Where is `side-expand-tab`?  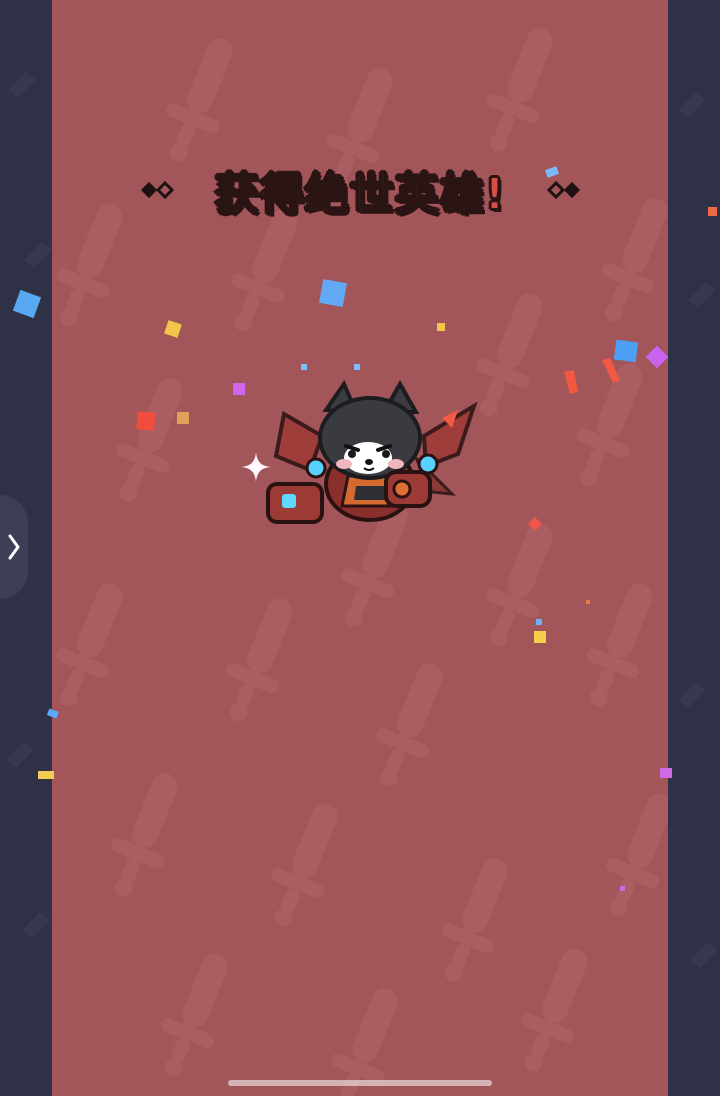 side-expand-tab is located at coordinates (14, 547).